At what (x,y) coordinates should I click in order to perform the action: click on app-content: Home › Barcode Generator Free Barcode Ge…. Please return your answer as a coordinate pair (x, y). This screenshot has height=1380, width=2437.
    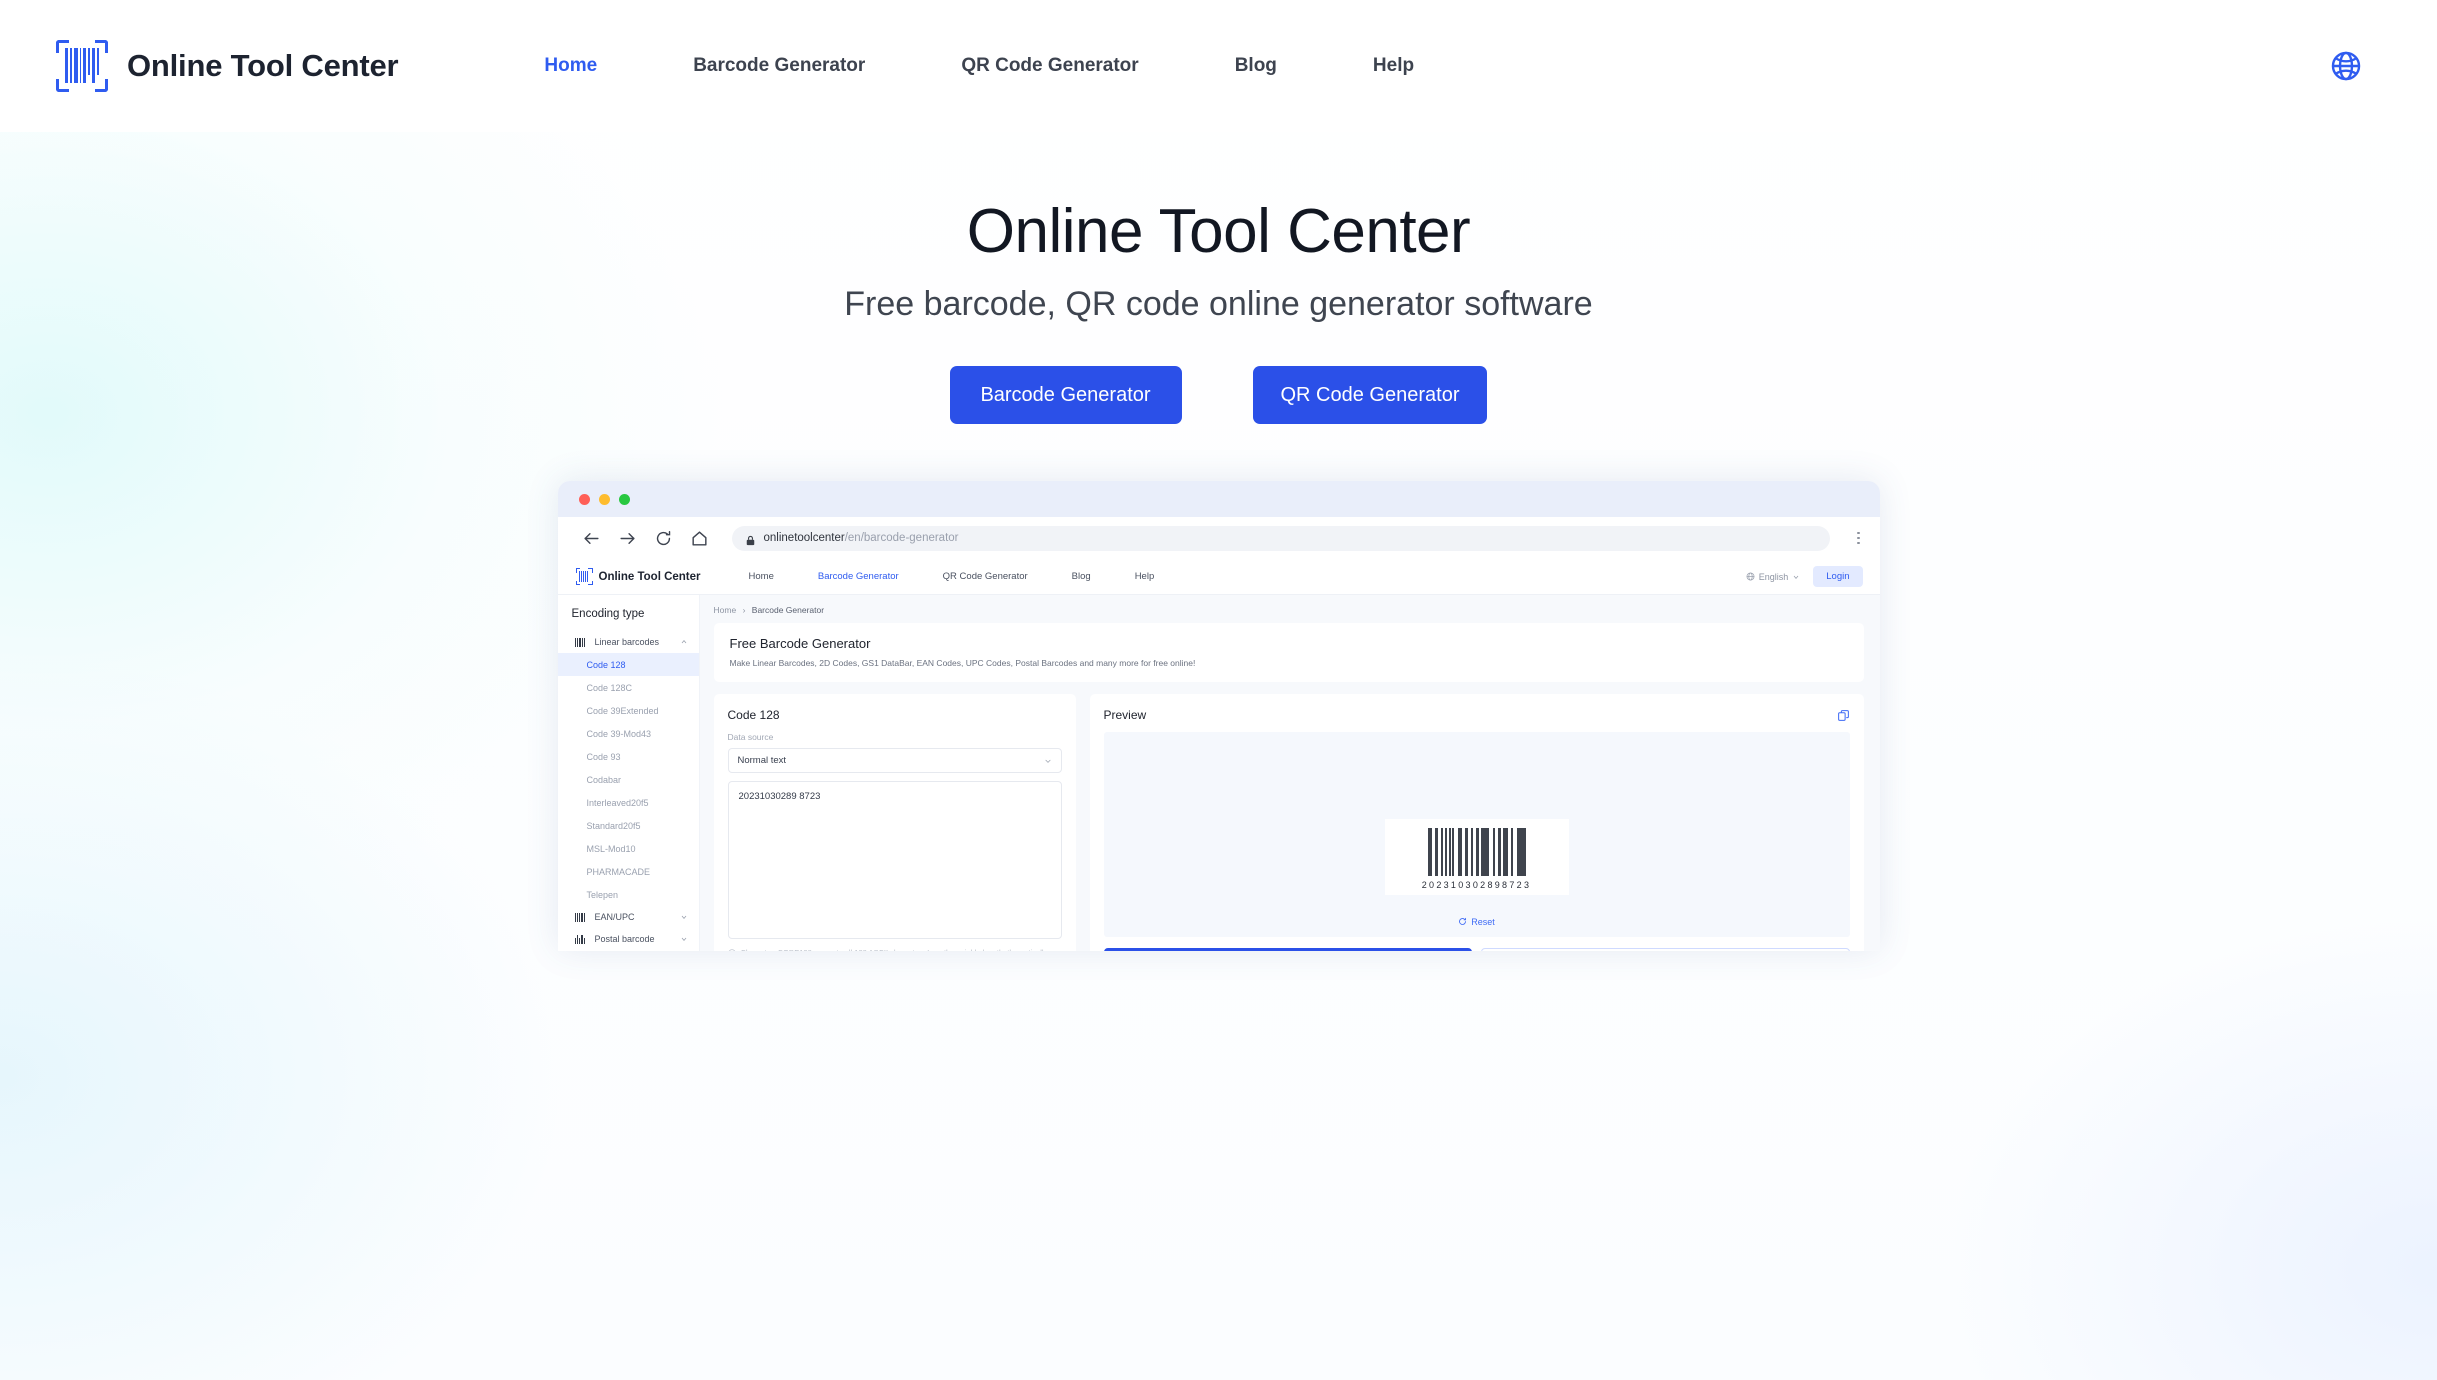
    Looking at the image, I should click on (1290, 773).